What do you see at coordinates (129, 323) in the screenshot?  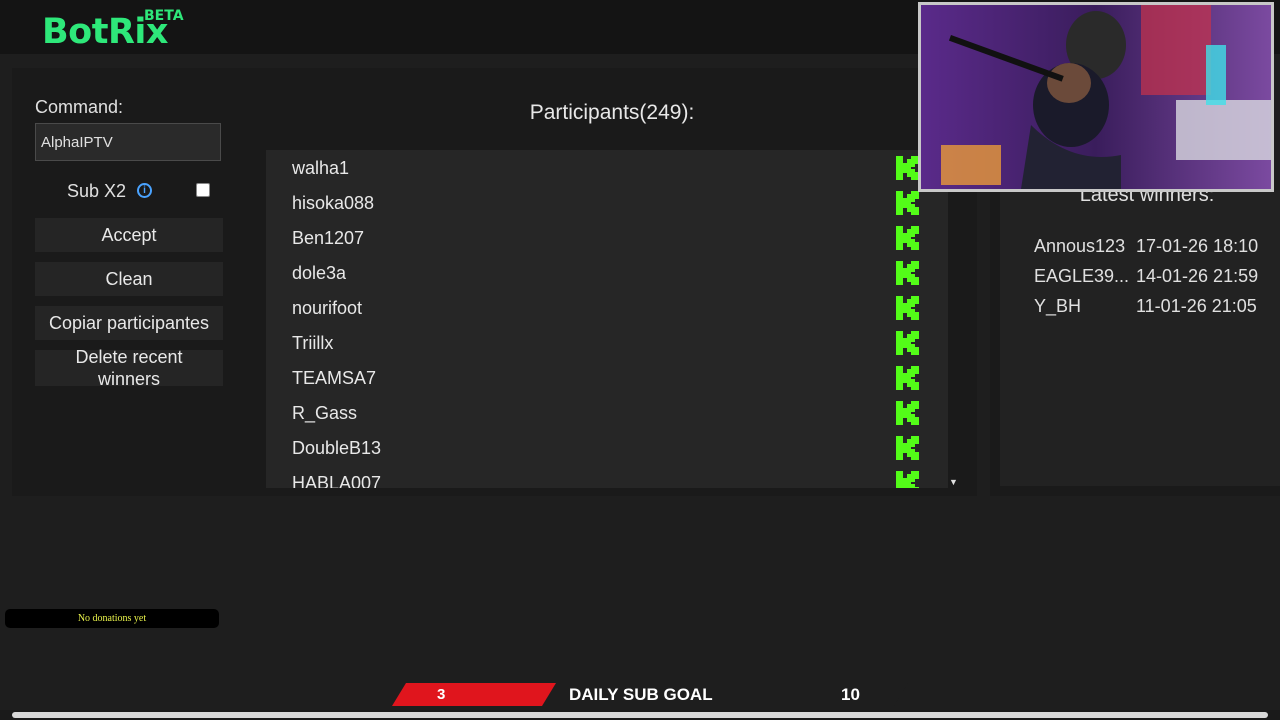 I see `copy-participants-button: Copiar participantes` at bounding box center [129, 323].